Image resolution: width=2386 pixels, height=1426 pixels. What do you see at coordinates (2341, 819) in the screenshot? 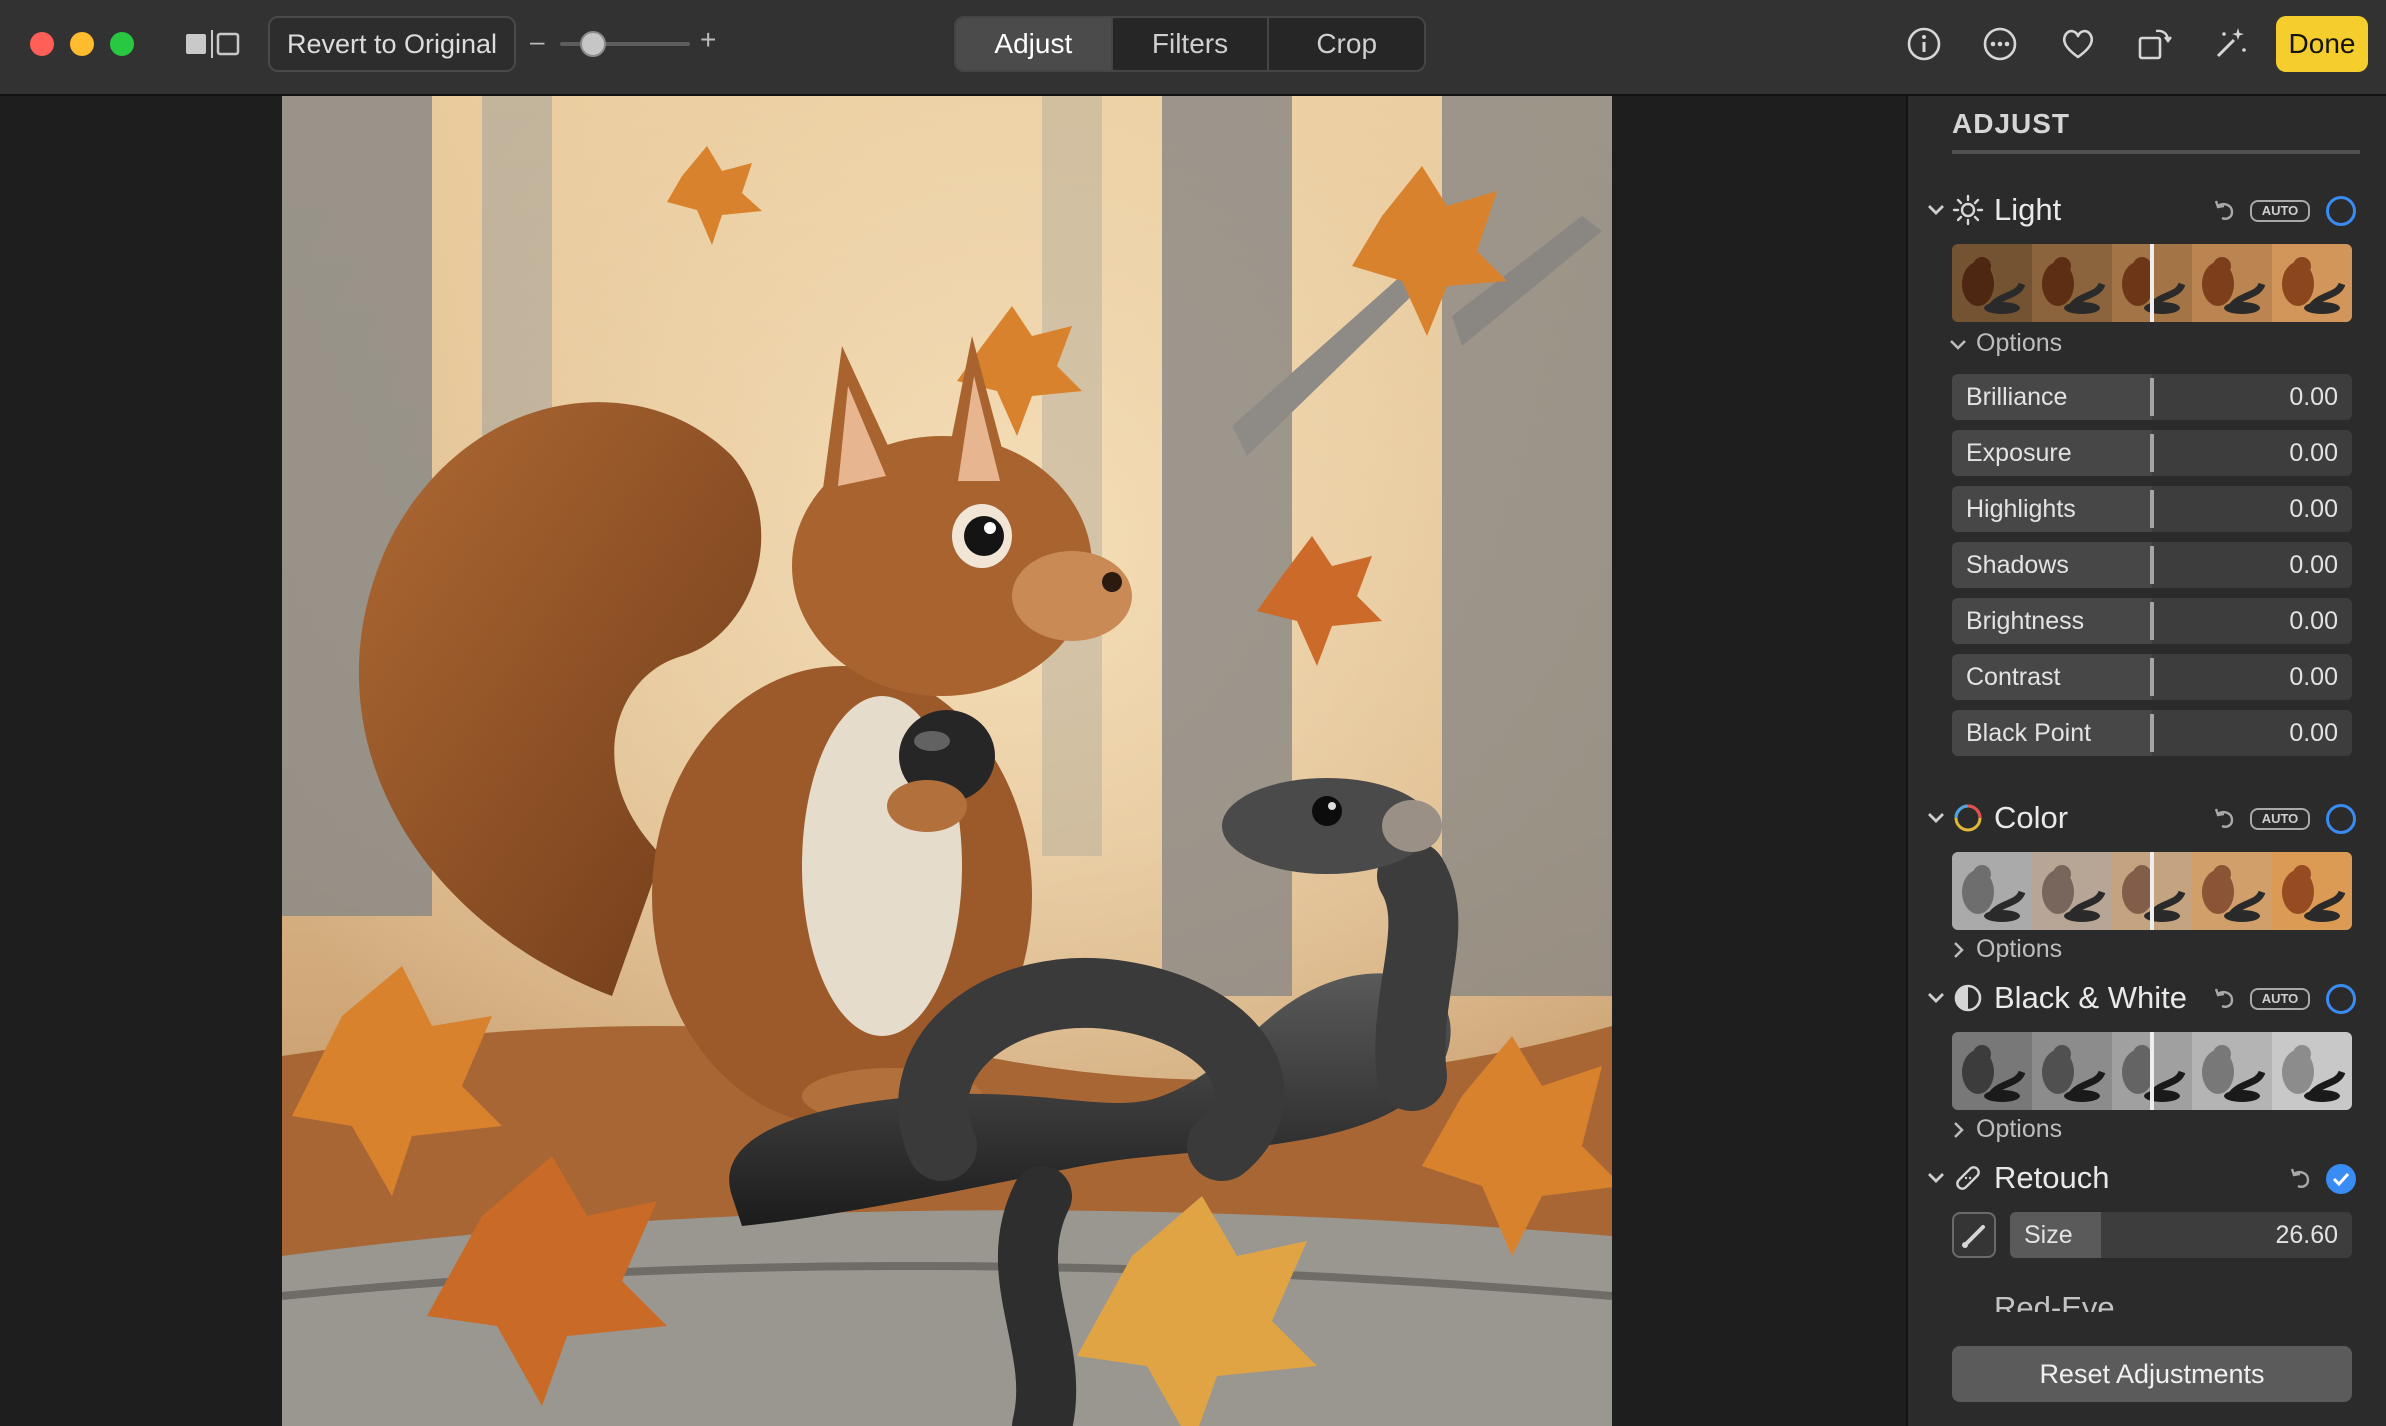
I see `color-enable-toggle` at bounding box center [2341, 819].